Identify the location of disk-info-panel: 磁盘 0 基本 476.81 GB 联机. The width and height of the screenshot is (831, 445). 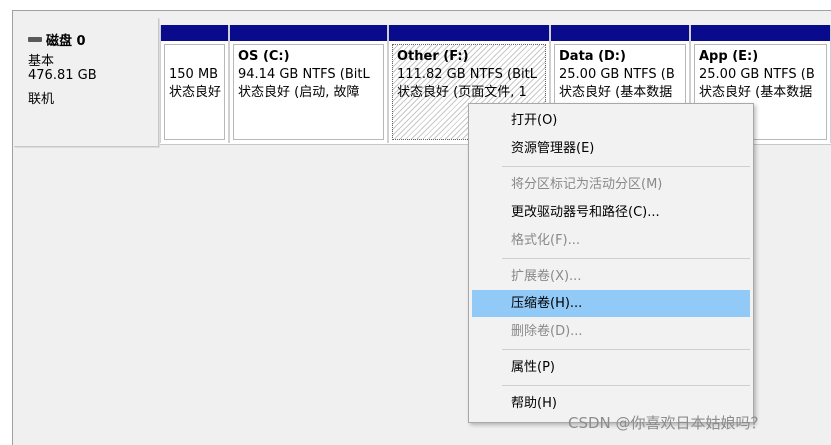
(86, 82).